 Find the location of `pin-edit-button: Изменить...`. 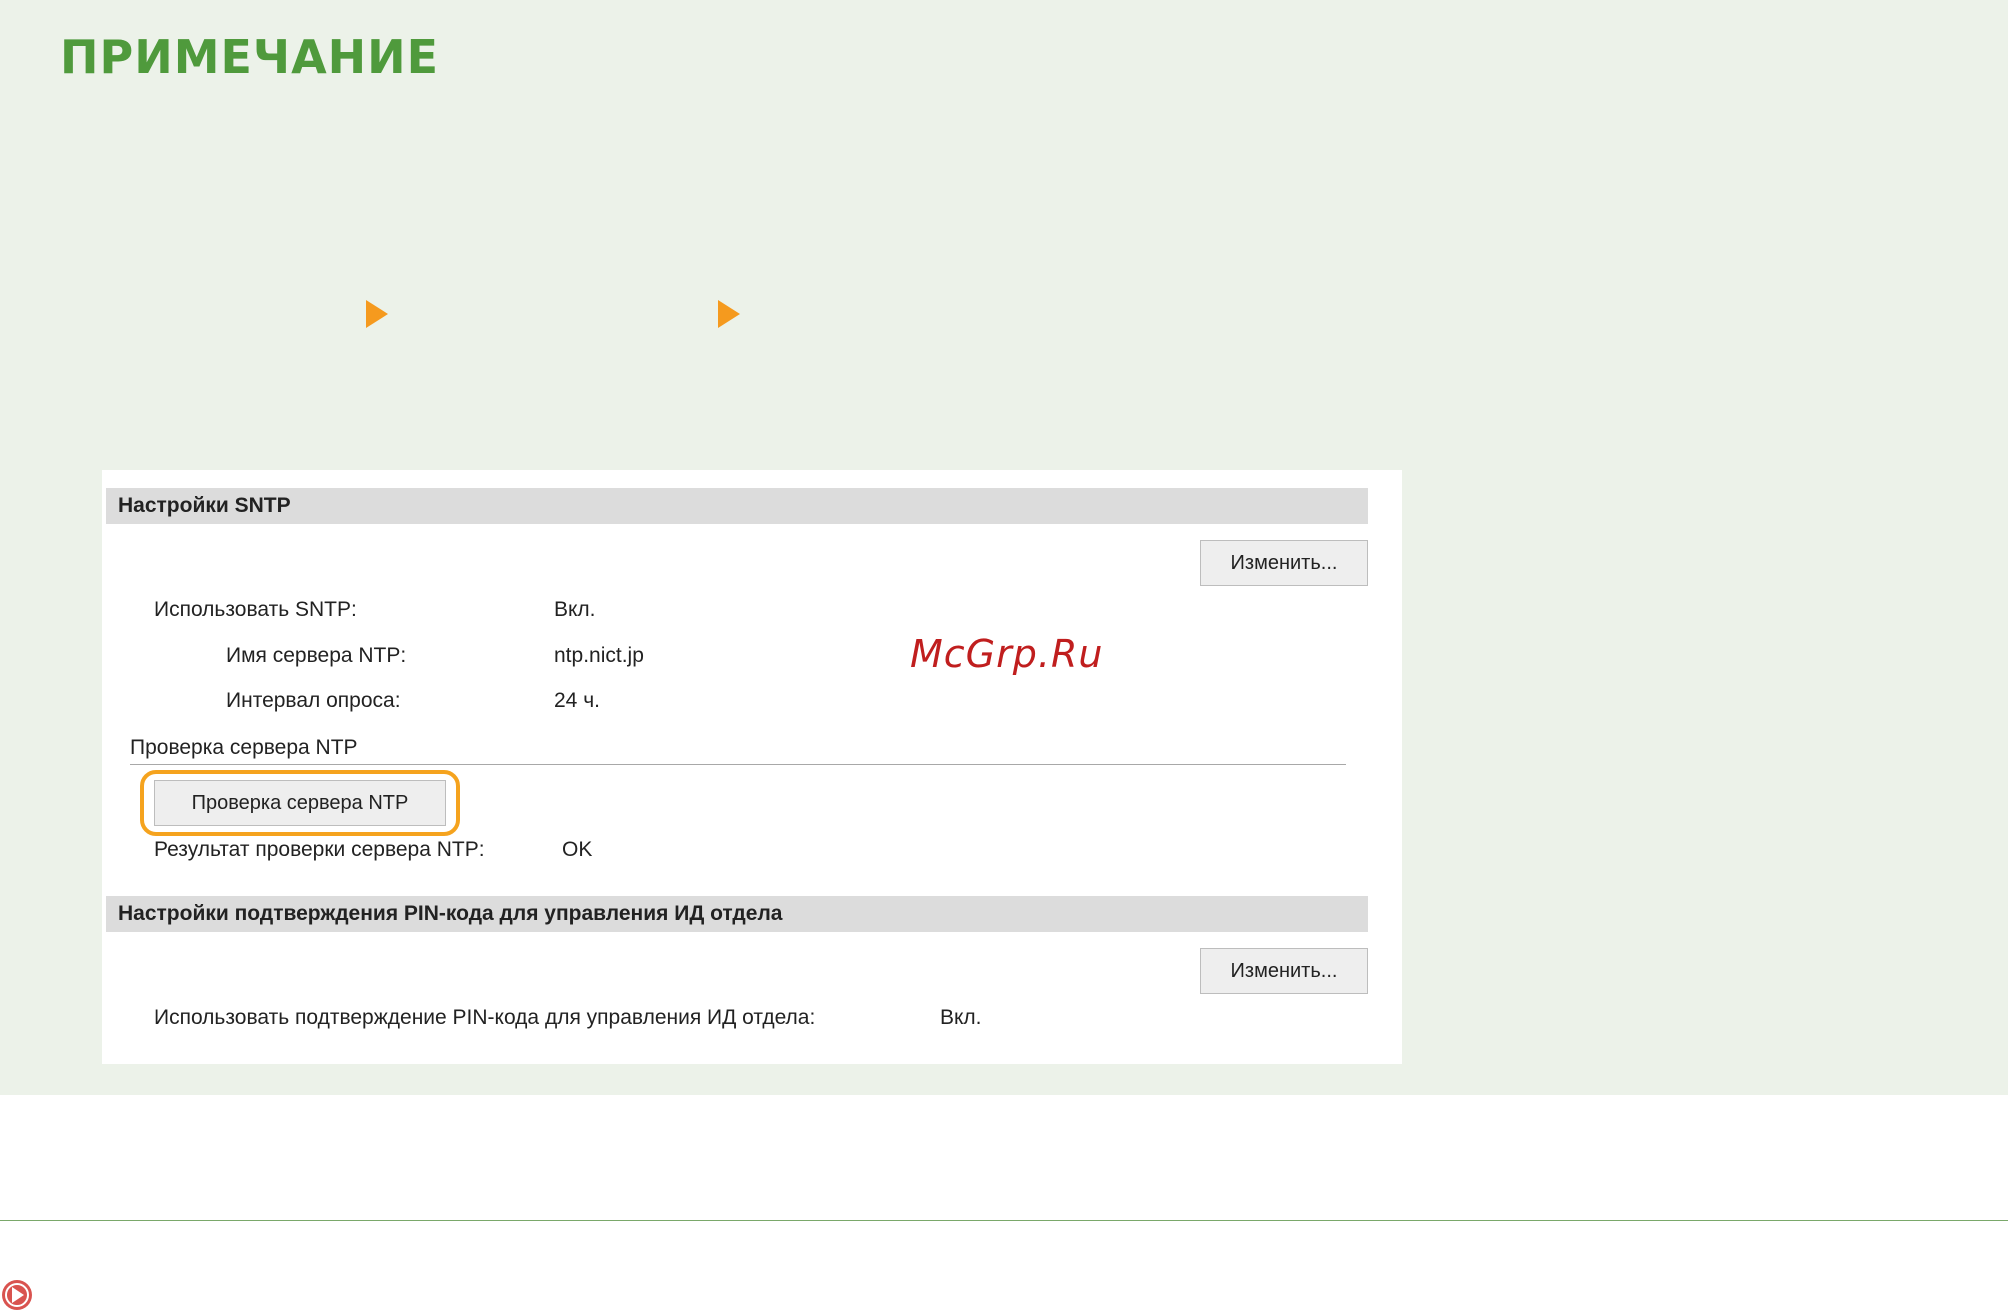

pin-edit-button: Изменить... is located at coordinates (1284, 971).